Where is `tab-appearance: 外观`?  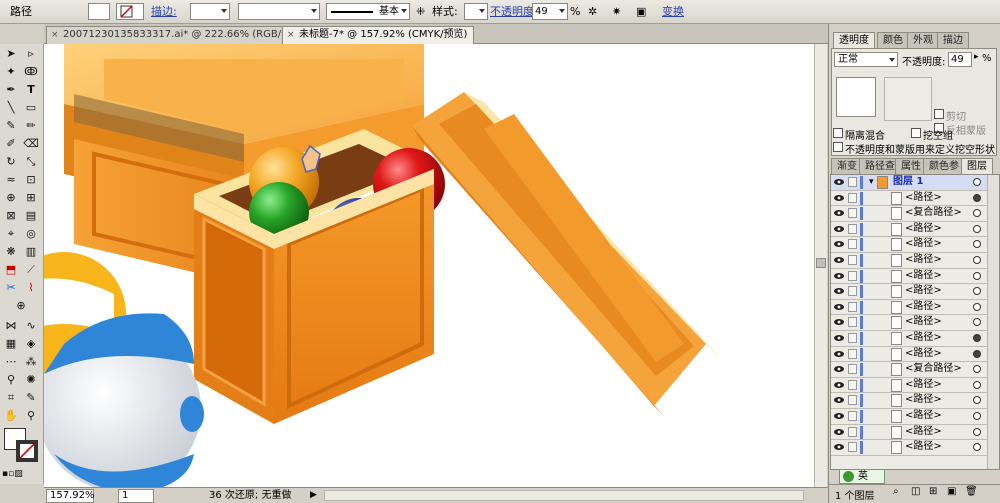 tab-appearance: 外观 is located at coordinates (923, 40).